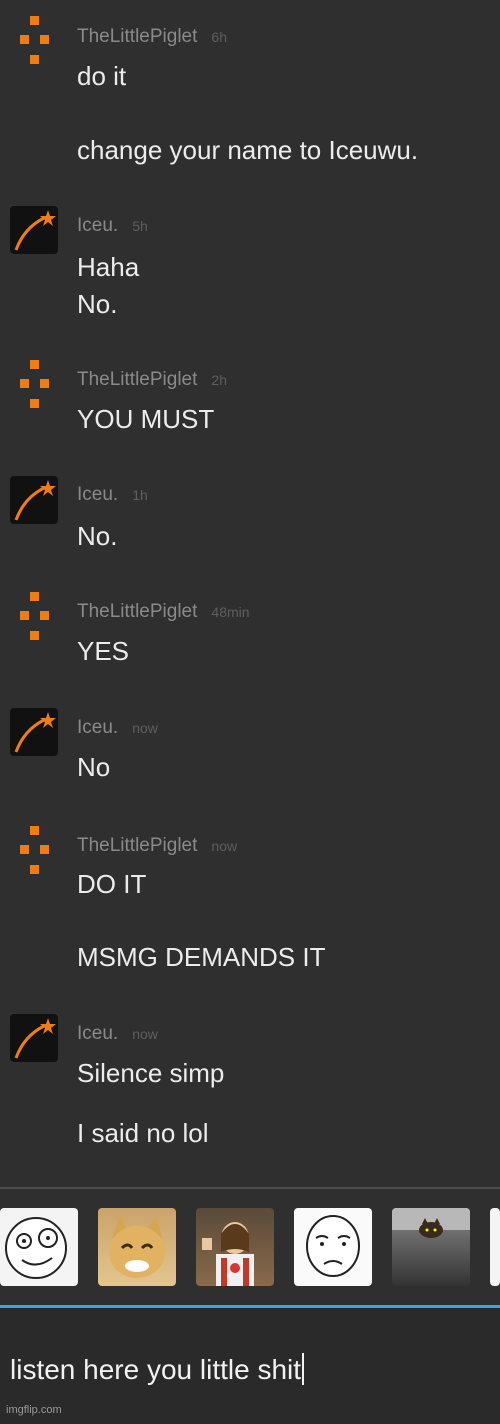 This screenshot has width=500, height=1424. What do you see at coordinates (495, 1247) in the screenshot?
I see `partial-sticker` at bounding box center [495, 1247].